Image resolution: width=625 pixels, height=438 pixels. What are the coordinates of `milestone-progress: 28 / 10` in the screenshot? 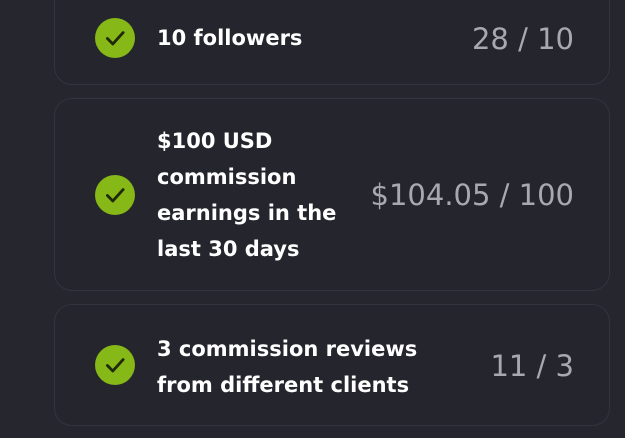 It's located at (522, 39).